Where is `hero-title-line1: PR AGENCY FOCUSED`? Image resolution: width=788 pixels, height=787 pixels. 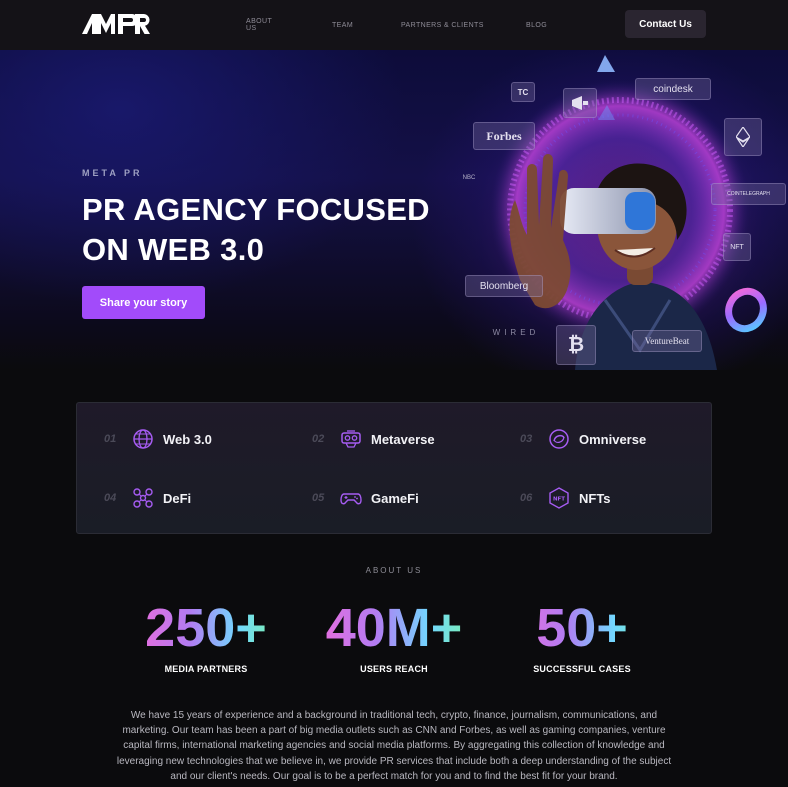
hero-title-line1: PR AGENCY FOCUSED is located at coordinates (256, 209).